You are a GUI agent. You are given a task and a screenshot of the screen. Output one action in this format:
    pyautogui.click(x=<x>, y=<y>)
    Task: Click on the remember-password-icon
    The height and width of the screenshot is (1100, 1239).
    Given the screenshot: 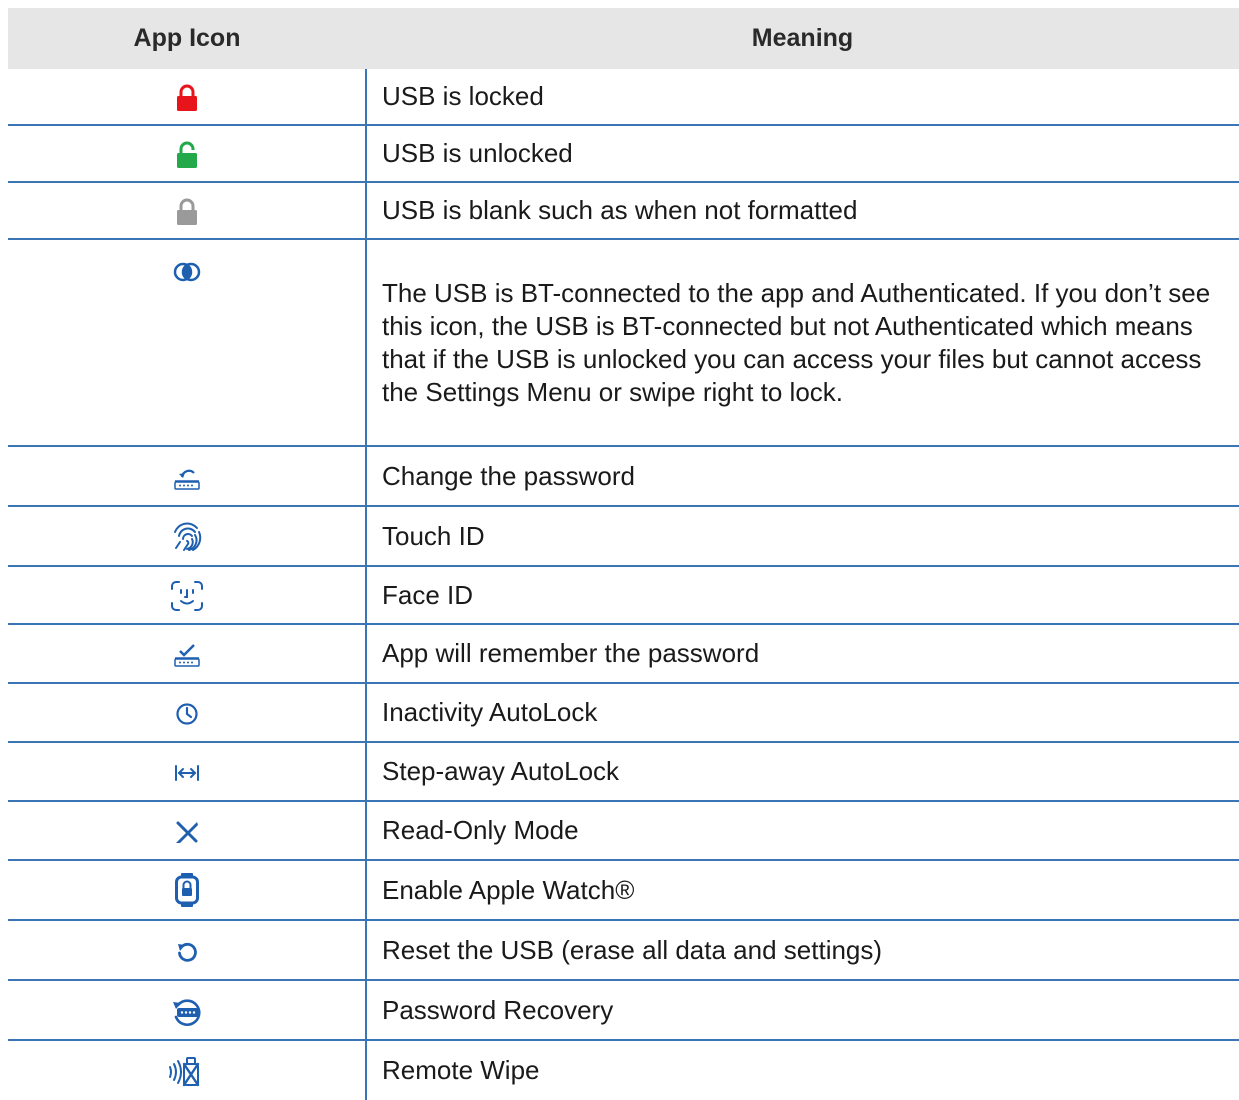 What is the action you would take?
    pyautogui.click(x=186, y=655)
    